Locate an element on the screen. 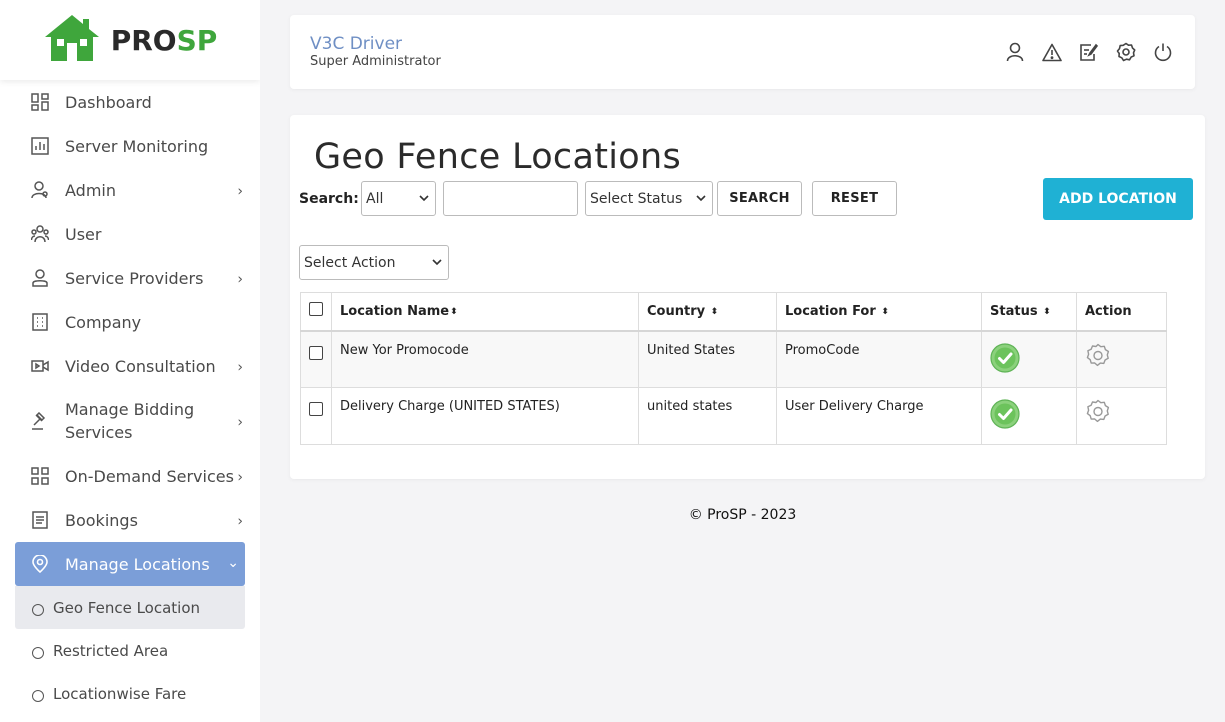  settings-icon is located at coordinates (1126, 52).